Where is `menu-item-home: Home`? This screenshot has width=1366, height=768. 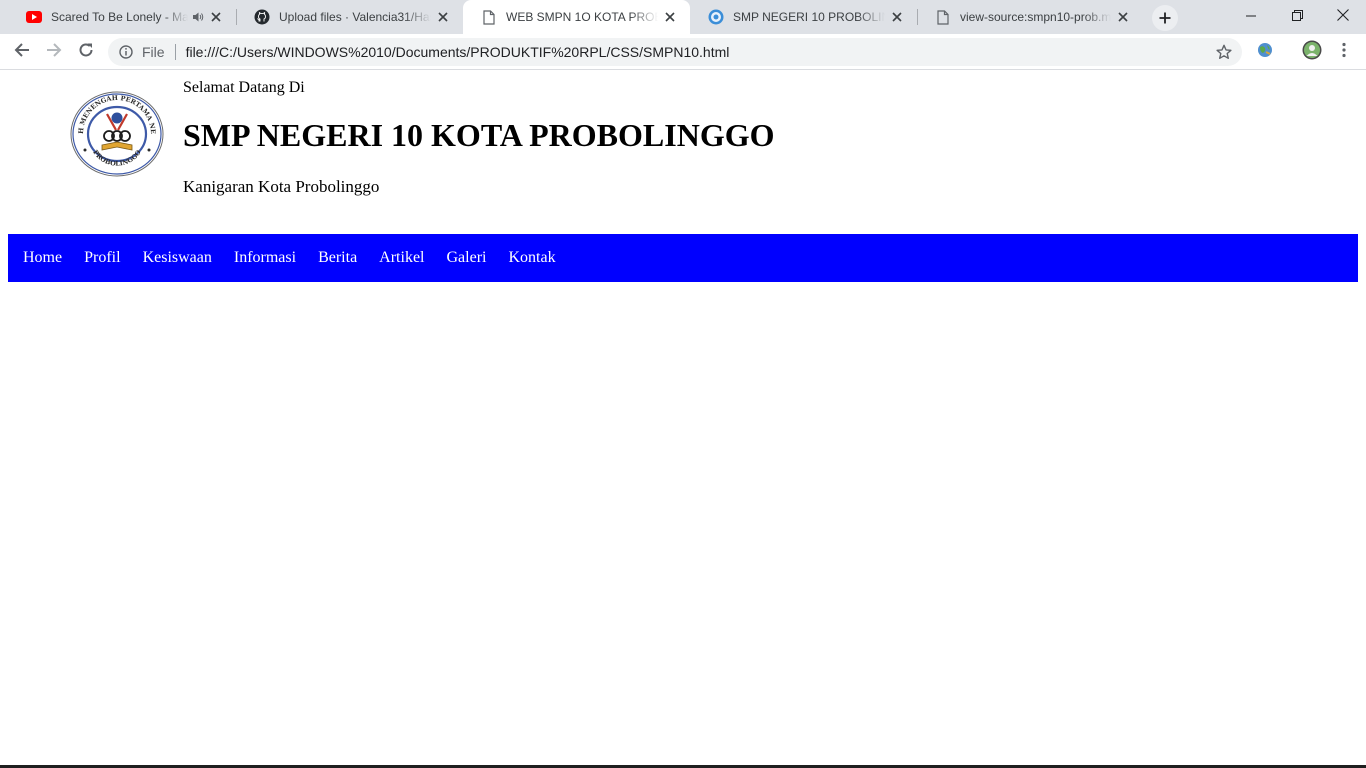
menu-item-home: Home is located at coordinates (46, 258).